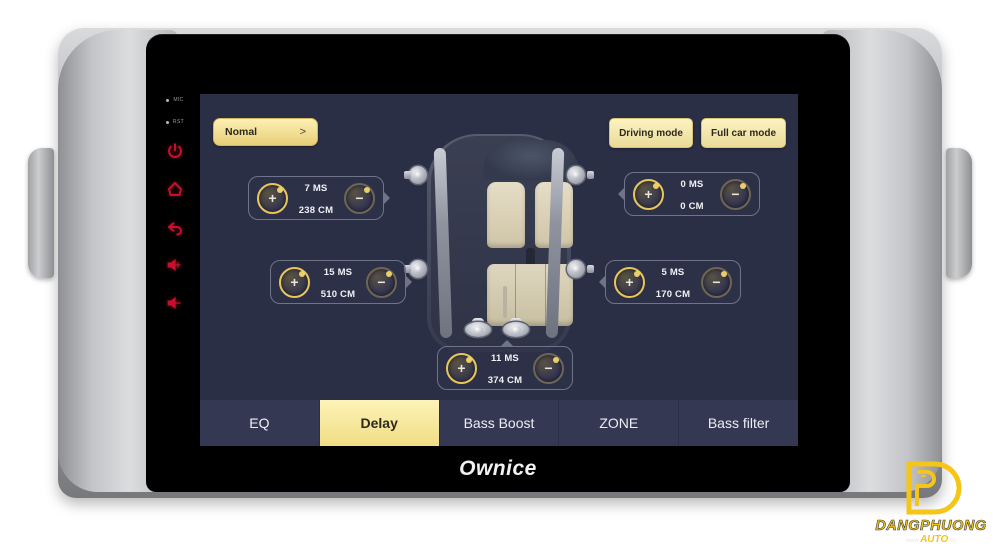  I want to click on sound-preset-label: Nomal, so click(241, 132).